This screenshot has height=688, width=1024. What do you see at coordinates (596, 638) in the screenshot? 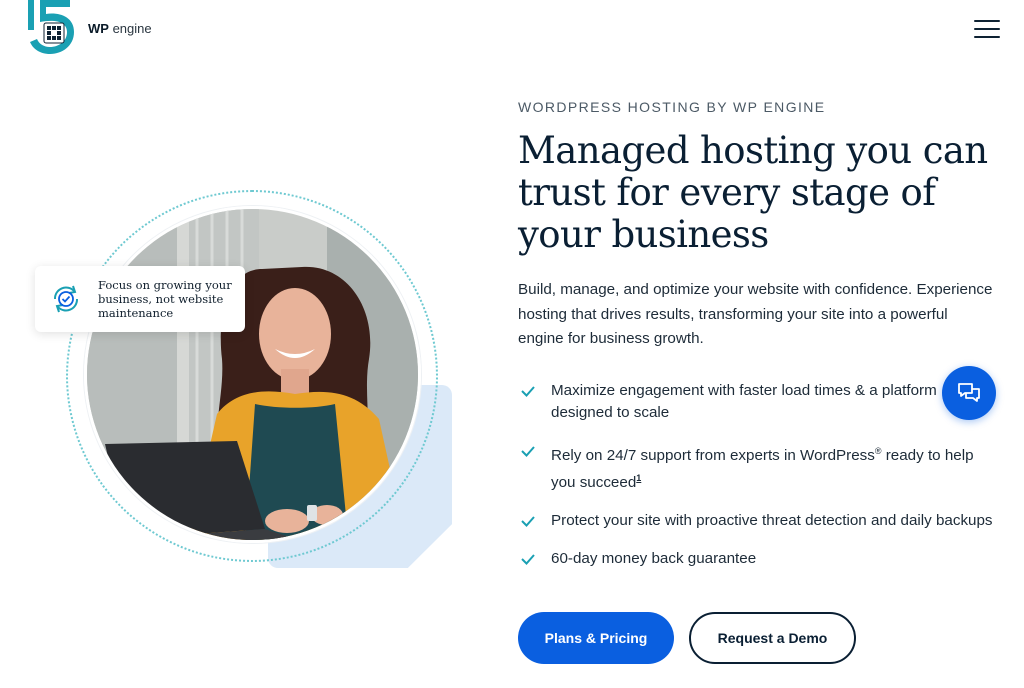
I see `plans-pricing-button: Plans & Pricing` at bounding box center [596, 638].